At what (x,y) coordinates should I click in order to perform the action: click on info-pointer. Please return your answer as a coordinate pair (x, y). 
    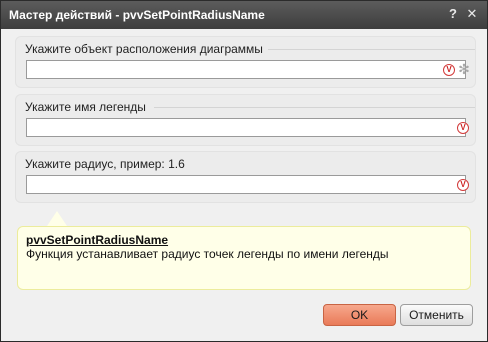
    Looking at the image, I should click on (57, 218).